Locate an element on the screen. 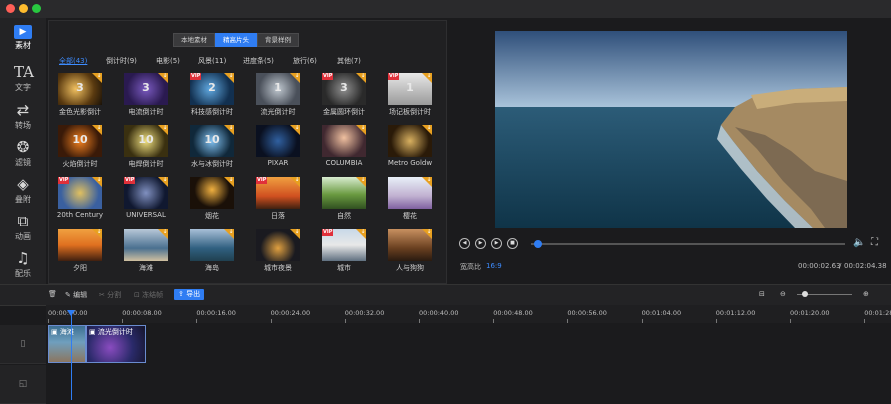 Image resolution: width=891 pixels, height=404 pixels. split-button: ✂ 分割 is located at coordinates (110, 295).